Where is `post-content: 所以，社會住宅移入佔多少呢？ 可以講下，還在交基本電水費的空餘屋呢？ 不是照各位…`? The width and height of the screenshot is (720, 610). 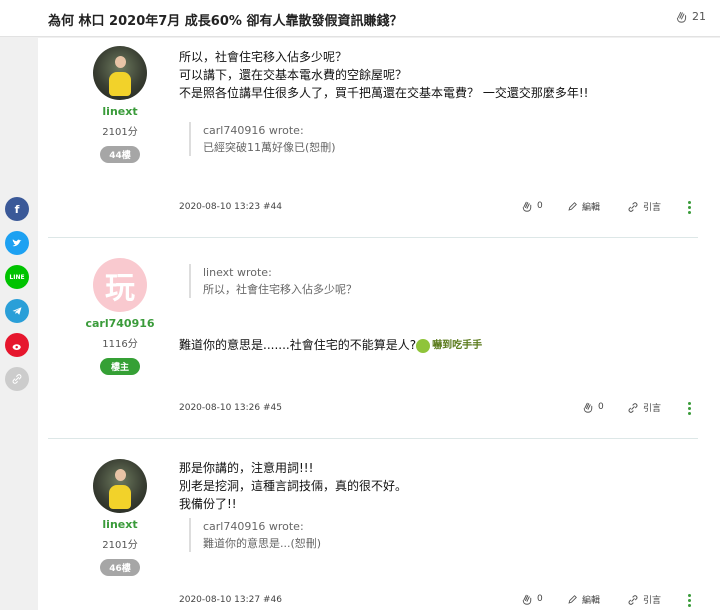 post-content: 所以，社會住宅移入佔多少呢？ 可以講下，還在交基本電水費的空餘屋呢？ 不是照各位… is located at coordinates (434, 102).